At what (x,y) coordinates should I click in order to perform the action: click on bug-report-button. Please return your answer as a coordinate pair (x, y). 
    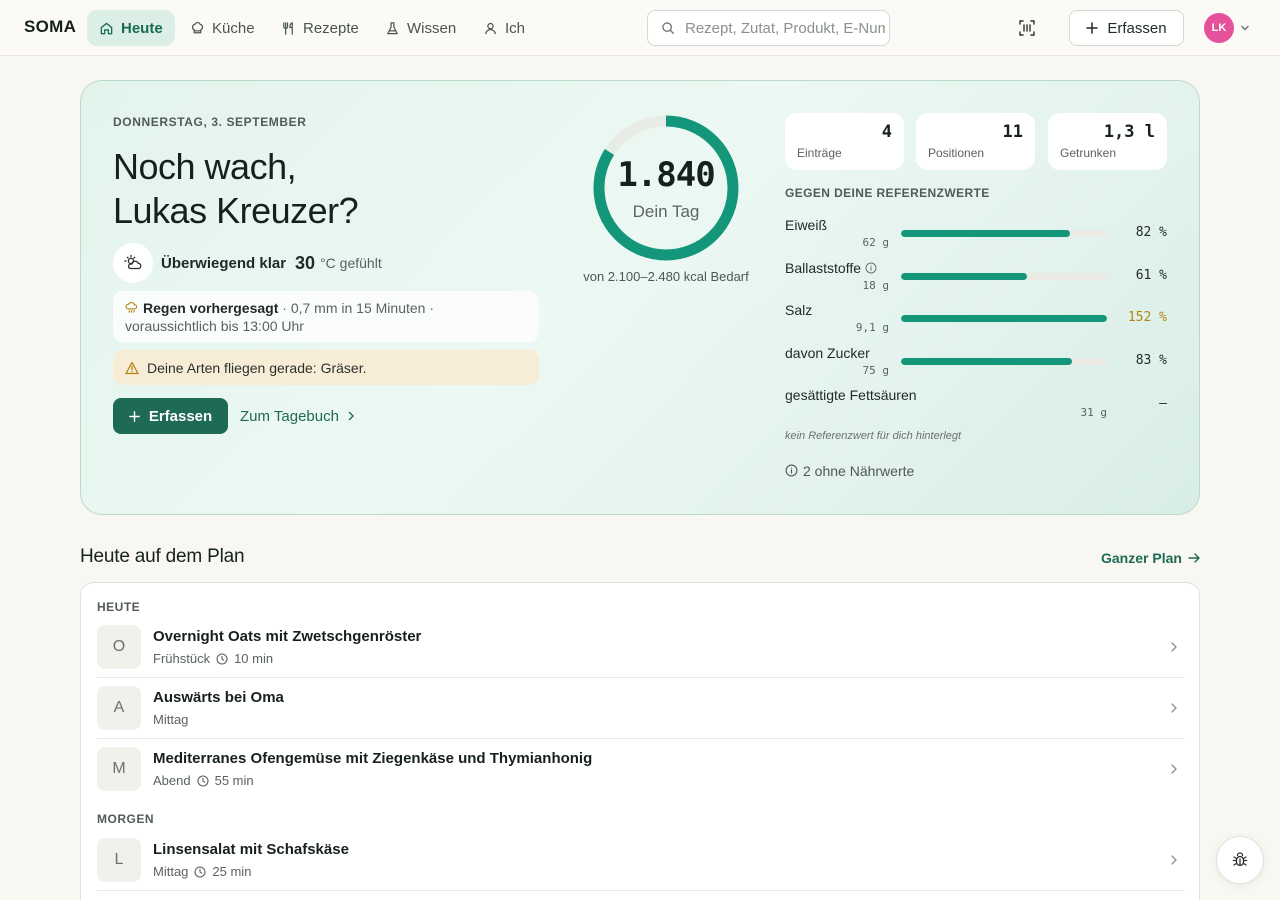
    Looking at the image, I should click on (1240, 860).